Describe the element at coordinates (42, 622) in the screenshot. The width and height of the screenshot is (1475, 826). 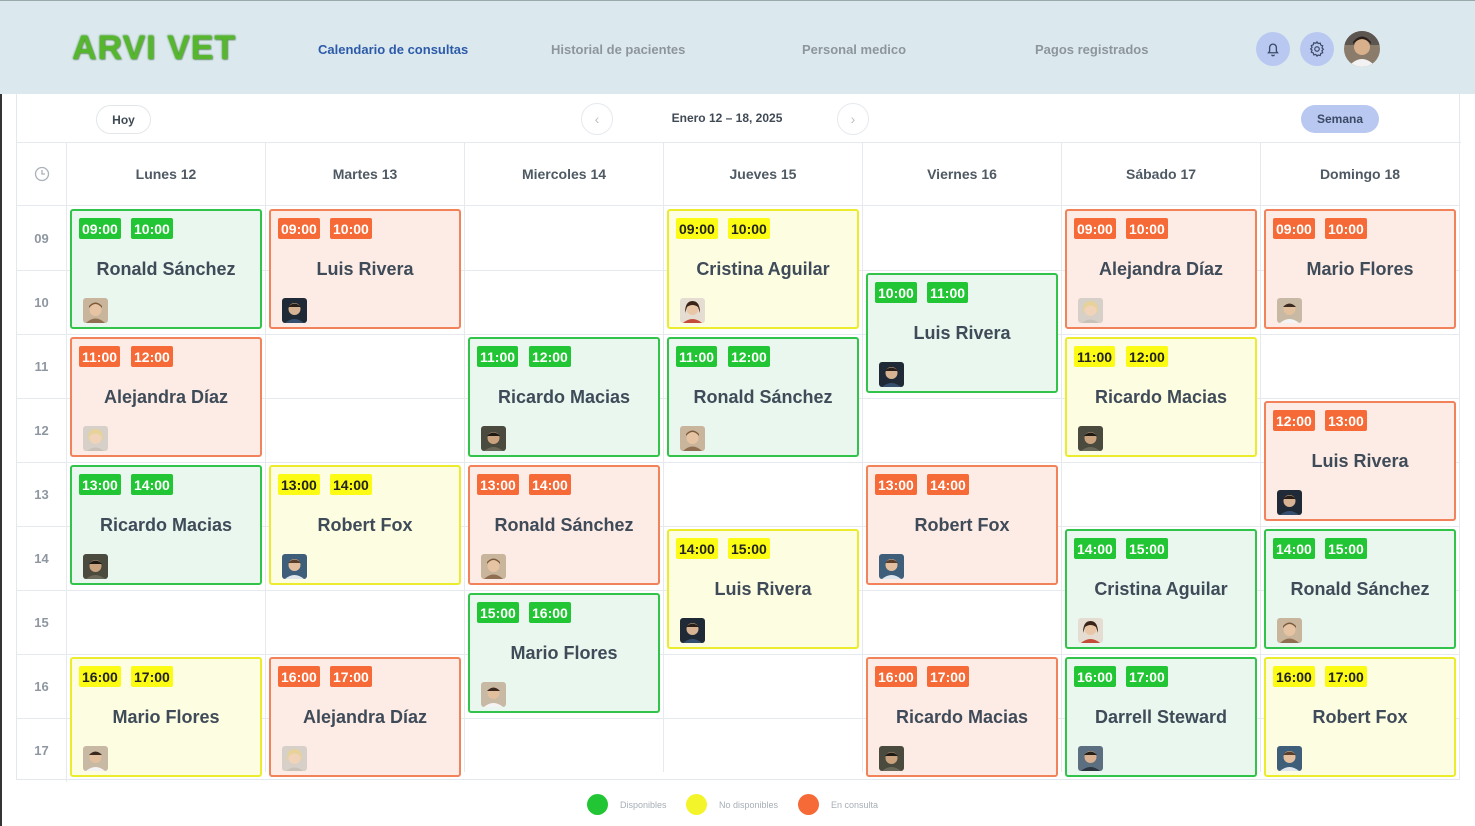
I see `hour-label: 15` at that location.